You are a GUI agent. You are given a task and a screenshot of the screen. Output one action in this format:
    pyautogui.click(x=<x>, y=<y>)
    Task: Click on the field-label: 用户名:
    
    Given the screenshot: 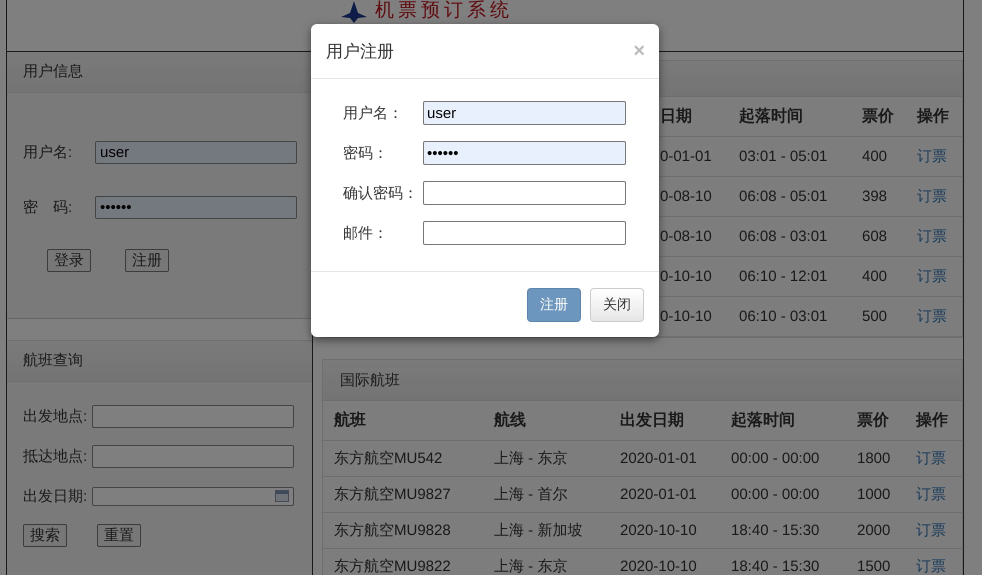 What is the action you would take?
    pyautogui.click(x=48, y=152)
    